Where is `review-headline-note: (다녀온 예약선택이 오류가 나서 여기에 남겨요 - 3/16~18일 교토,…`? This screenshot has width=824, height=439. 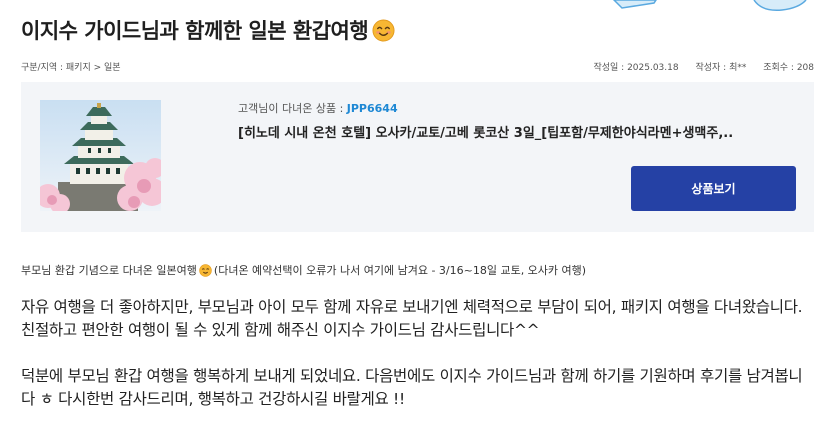 review-headline-note: (다녀온 예약선택이 오류가 나서 여기에 남겨요 - 3/16~18일 교토,… is located at coordinates (400, 270).